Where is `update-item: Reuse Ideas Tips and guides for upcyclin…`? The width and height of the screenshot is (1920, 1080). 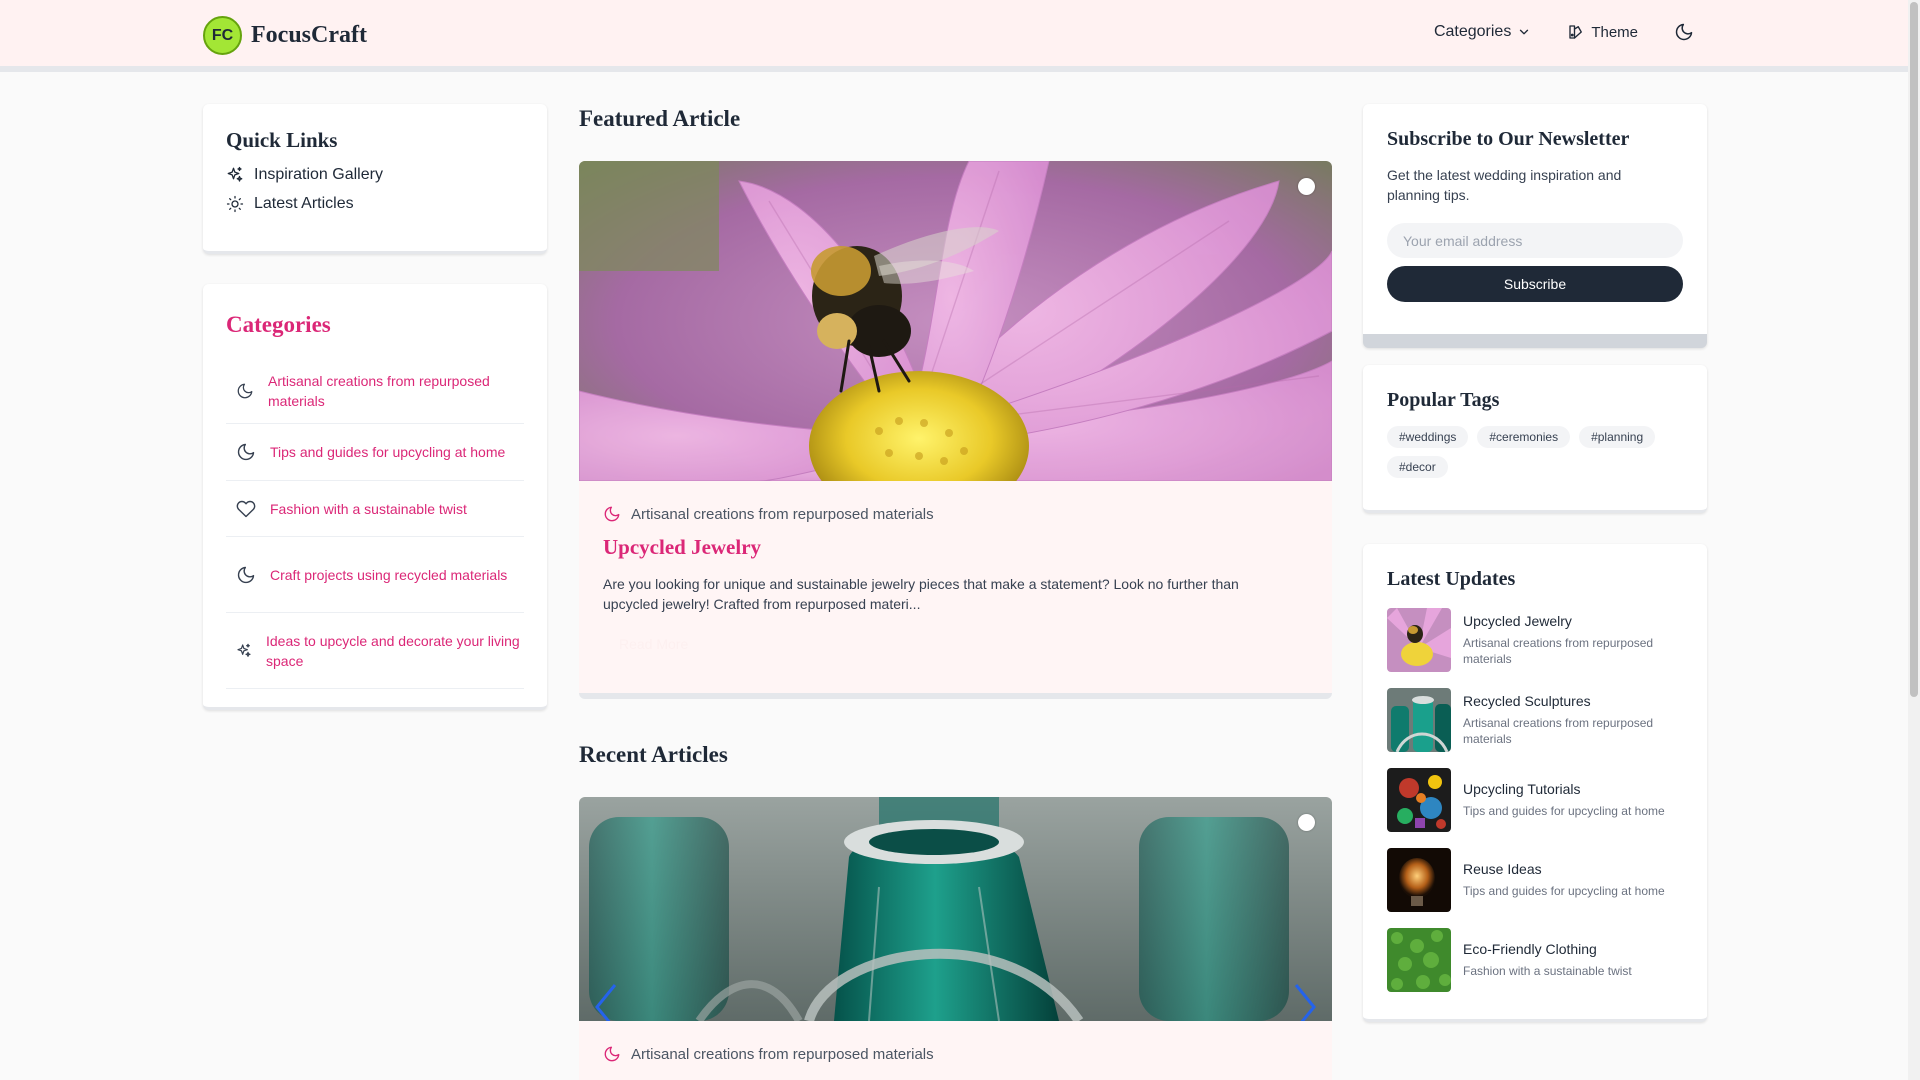 update-item: Reuse Ideas Tips and guides for upcyclin… is located at coordinates (1535, 880).